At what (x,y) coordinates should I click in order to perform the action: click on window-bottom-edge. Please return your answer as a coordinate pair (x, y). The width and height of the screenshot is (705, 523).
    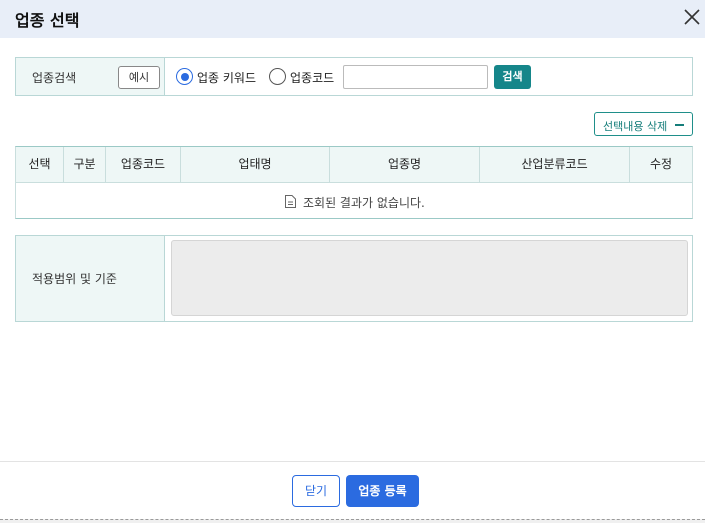
    Looking at the image, I should click on (352, 521).